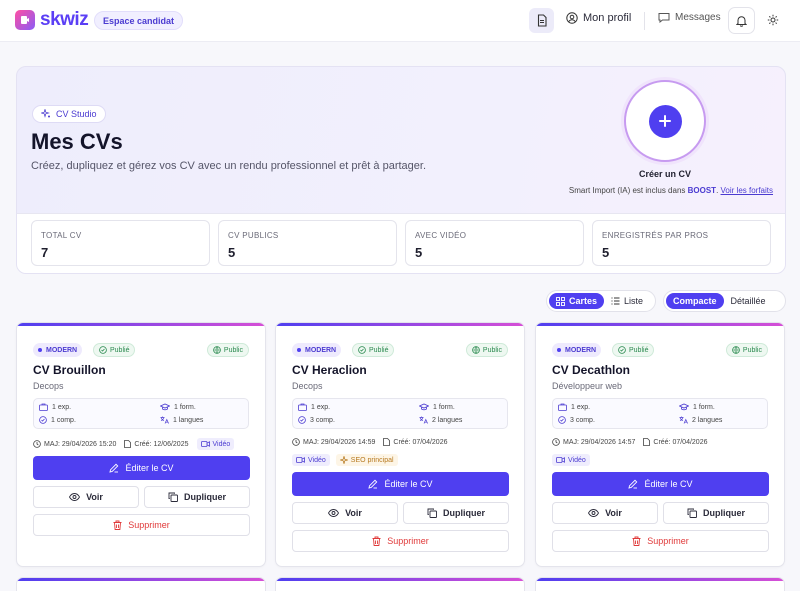 This screenshot has height=591, width=800. What do you see at coordinates (577, 301) in the screenshot?
I see `view-cards-option: Cartes` at bounding box center [577, 301].